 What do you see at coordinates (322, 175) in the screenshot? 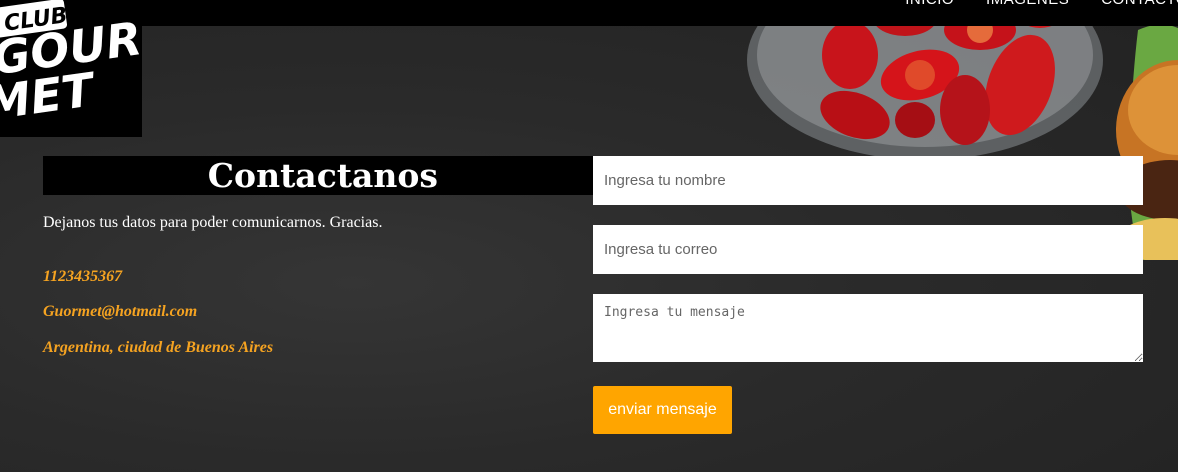
I see `page-title: Contactanos` at bounding box center [322, 175].